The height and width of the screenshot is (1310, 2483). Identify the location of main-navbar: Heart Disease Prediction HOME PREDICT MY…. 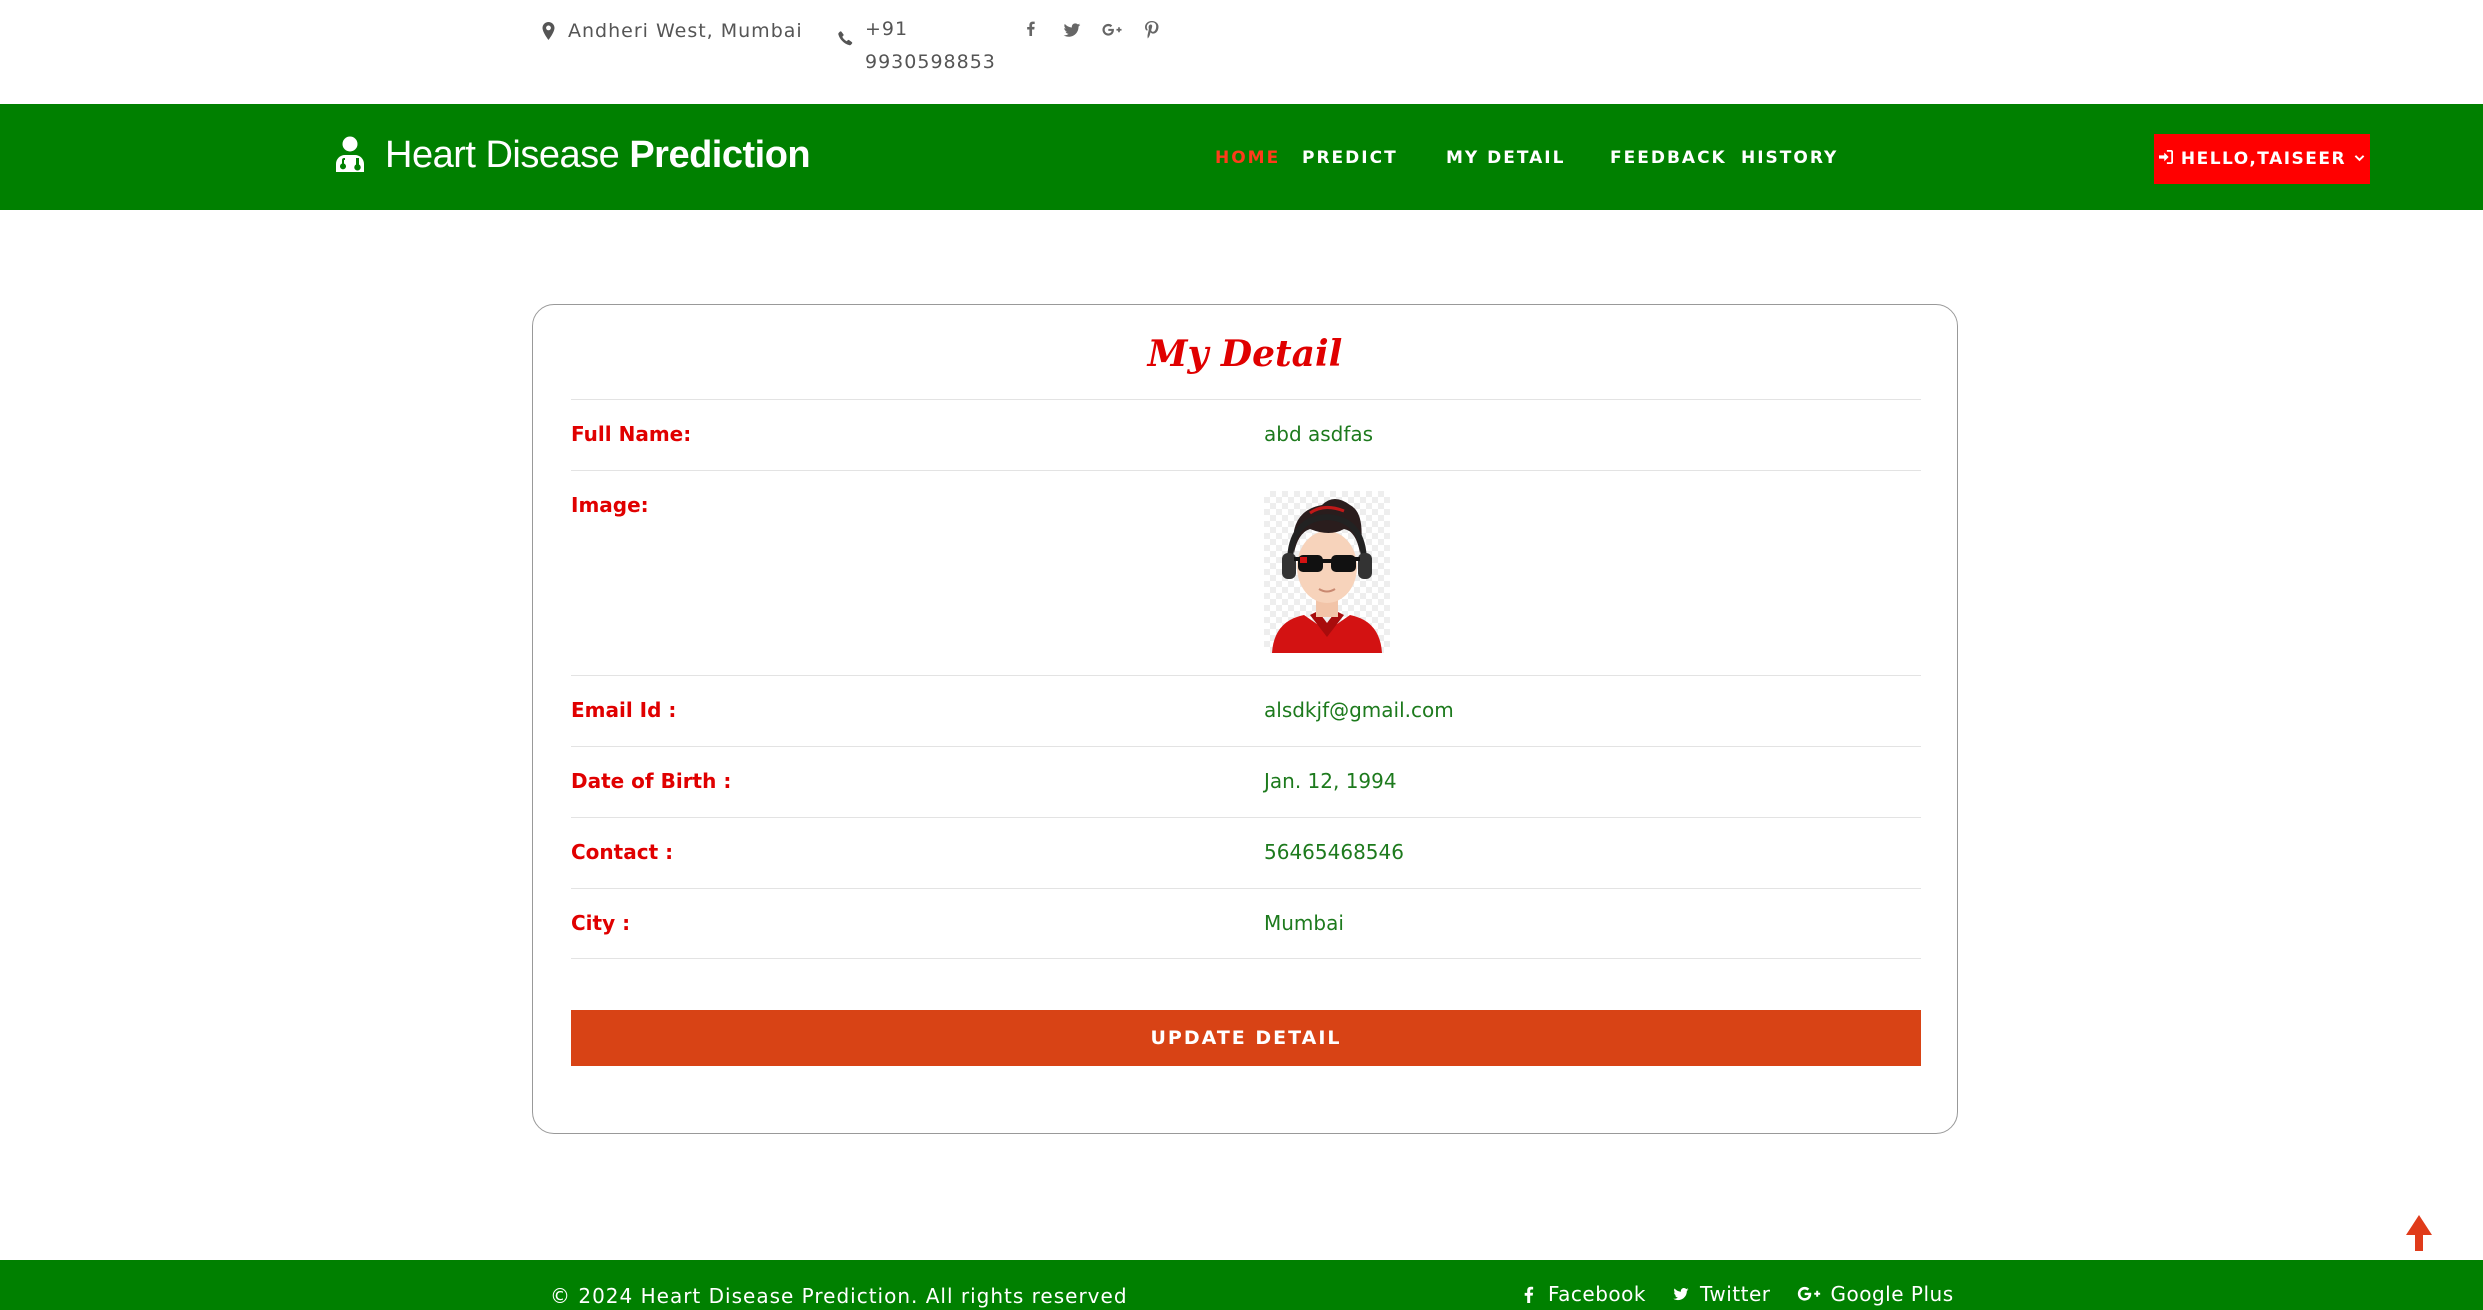
(1241, 157).